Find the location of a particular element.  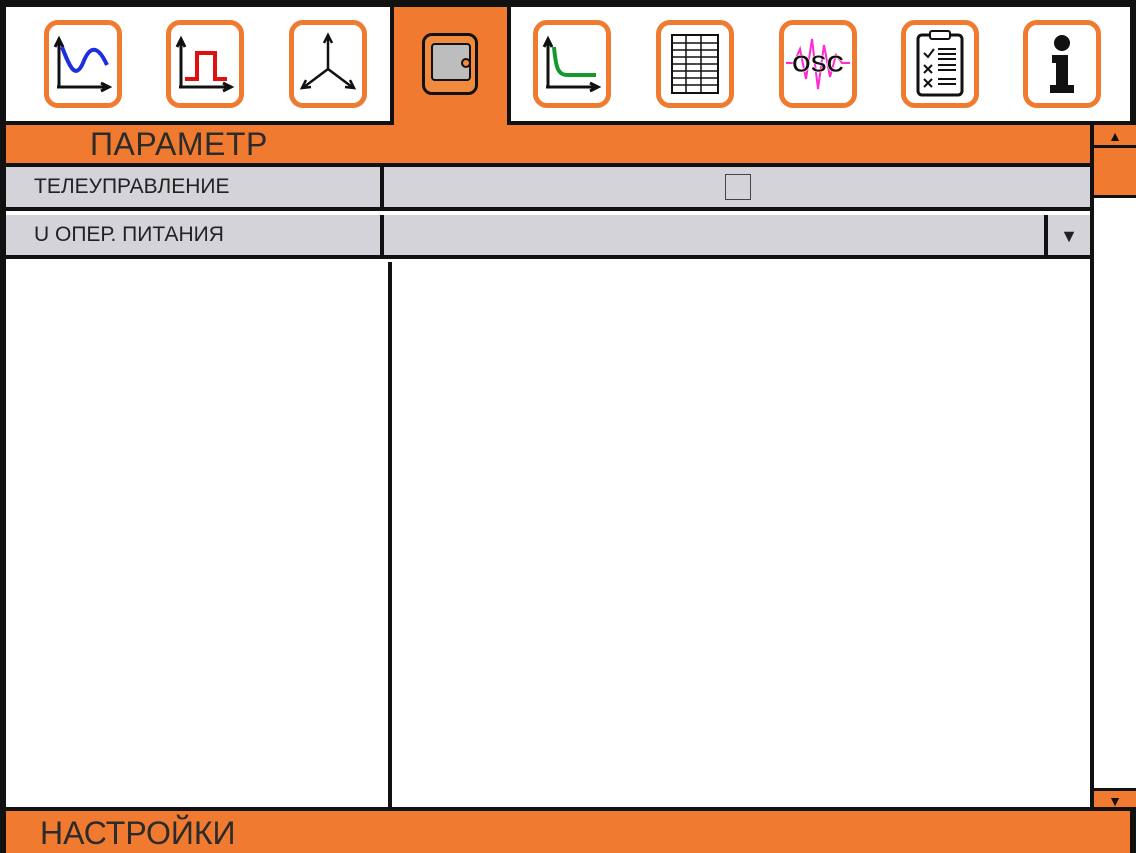

info-icon is located at coordinates (1062, 64).